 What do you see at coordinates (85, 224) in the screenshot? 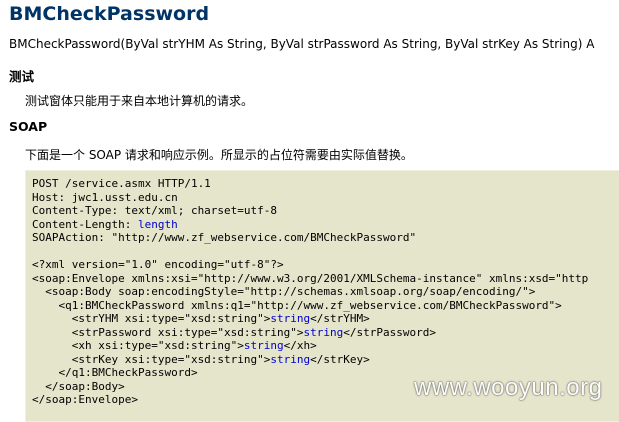
I see `content-length-label: Content-Length:` at bounding box center [85, 224].